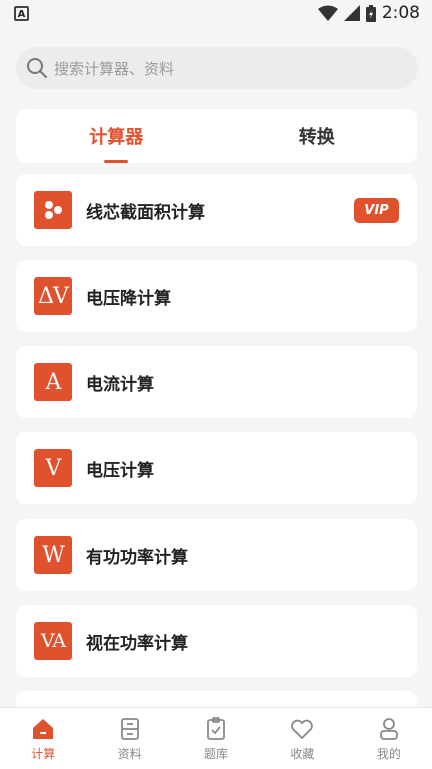  I want to click on list-item-label: 电压计算, so click(120, 470).